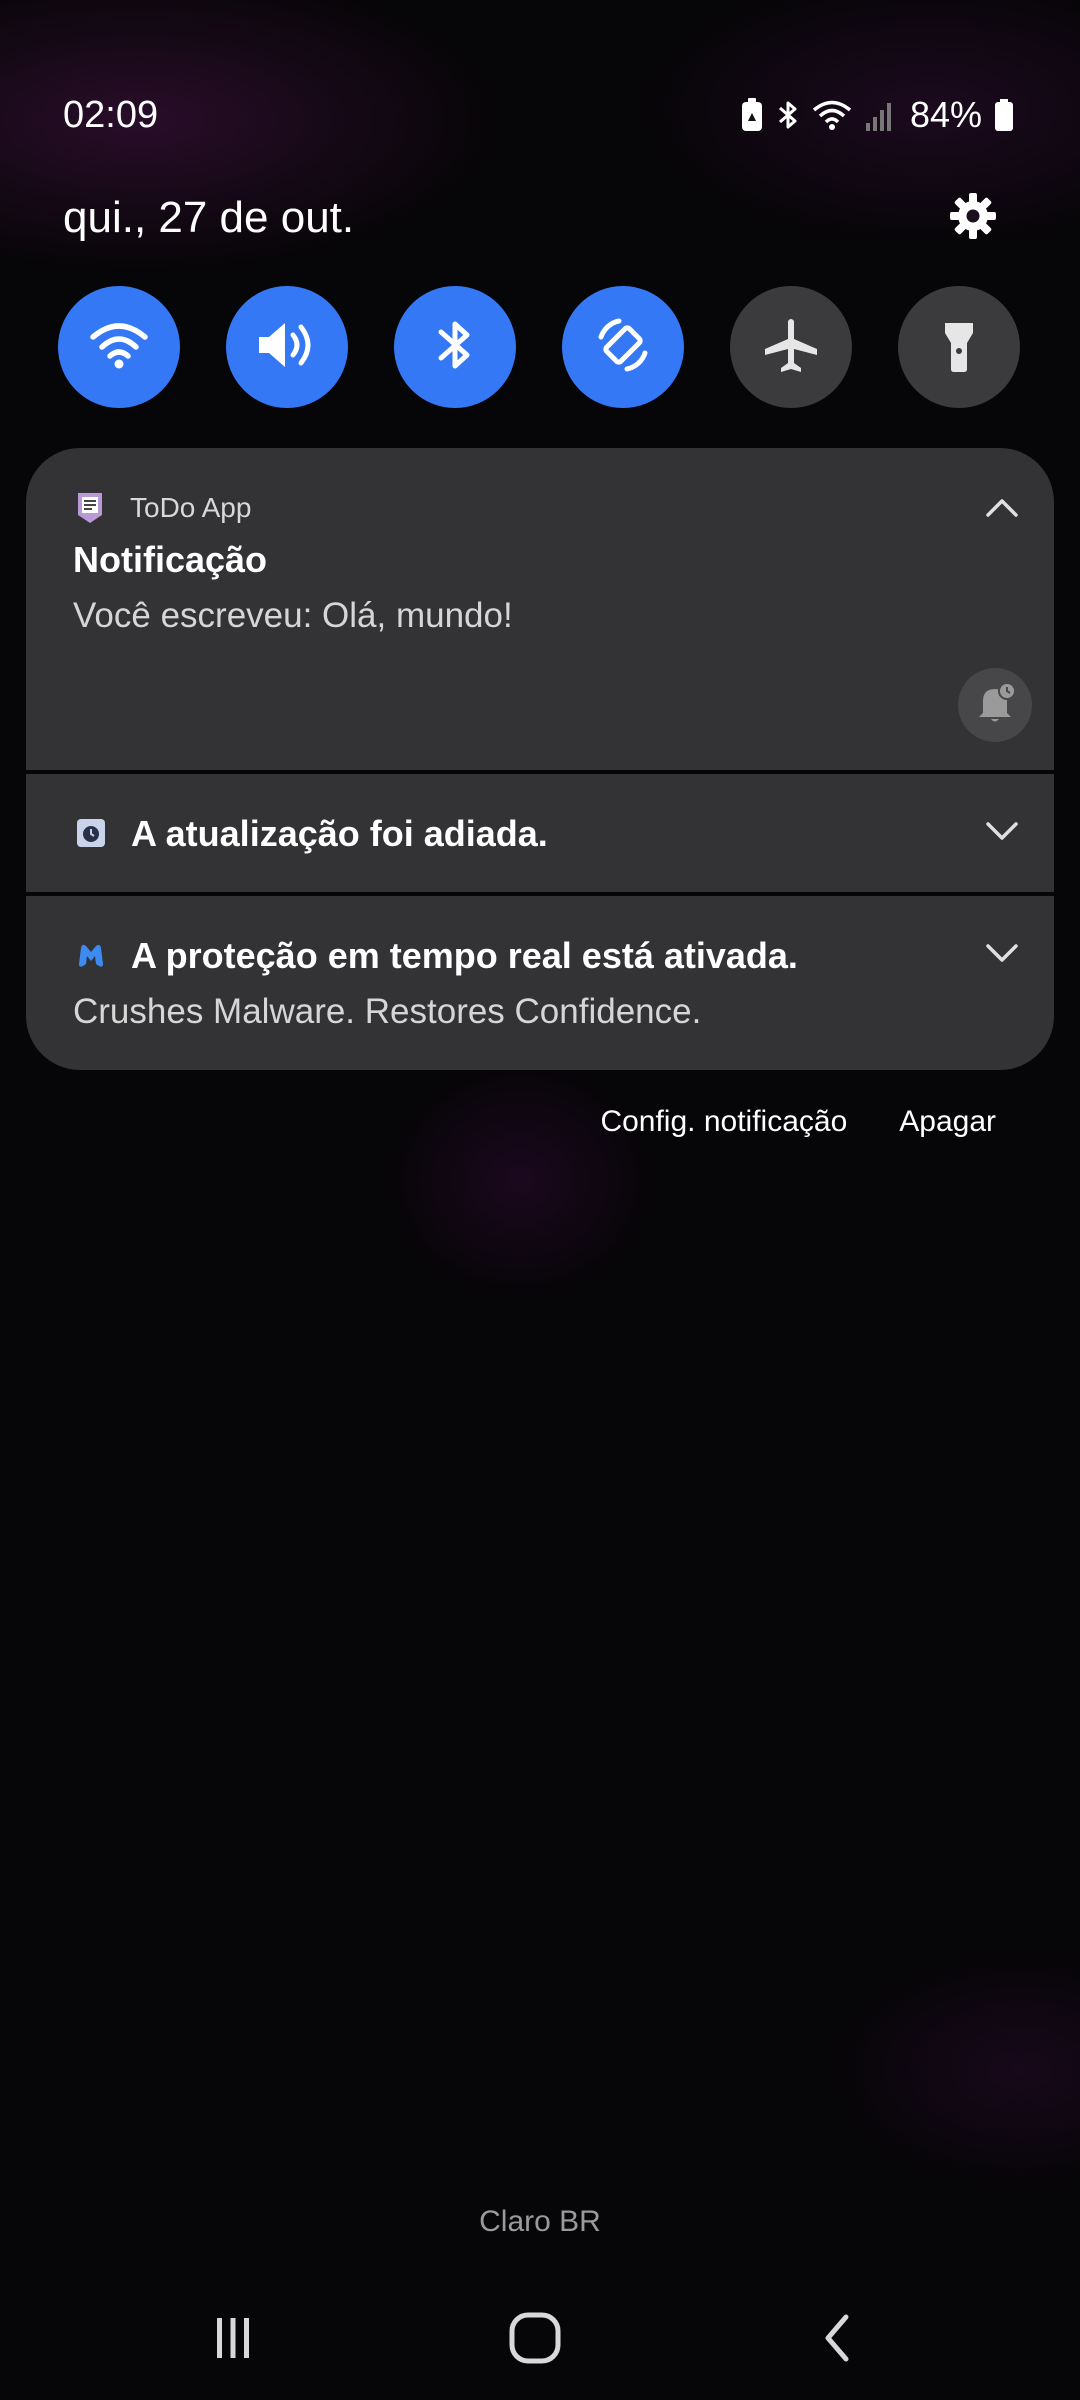 The height and width of the screenshot is (2400, 1080). What do you see at coordinates (540, 347) in the screenshot?
I see `quick-settings-toggles` at bounding box center [540, 347].